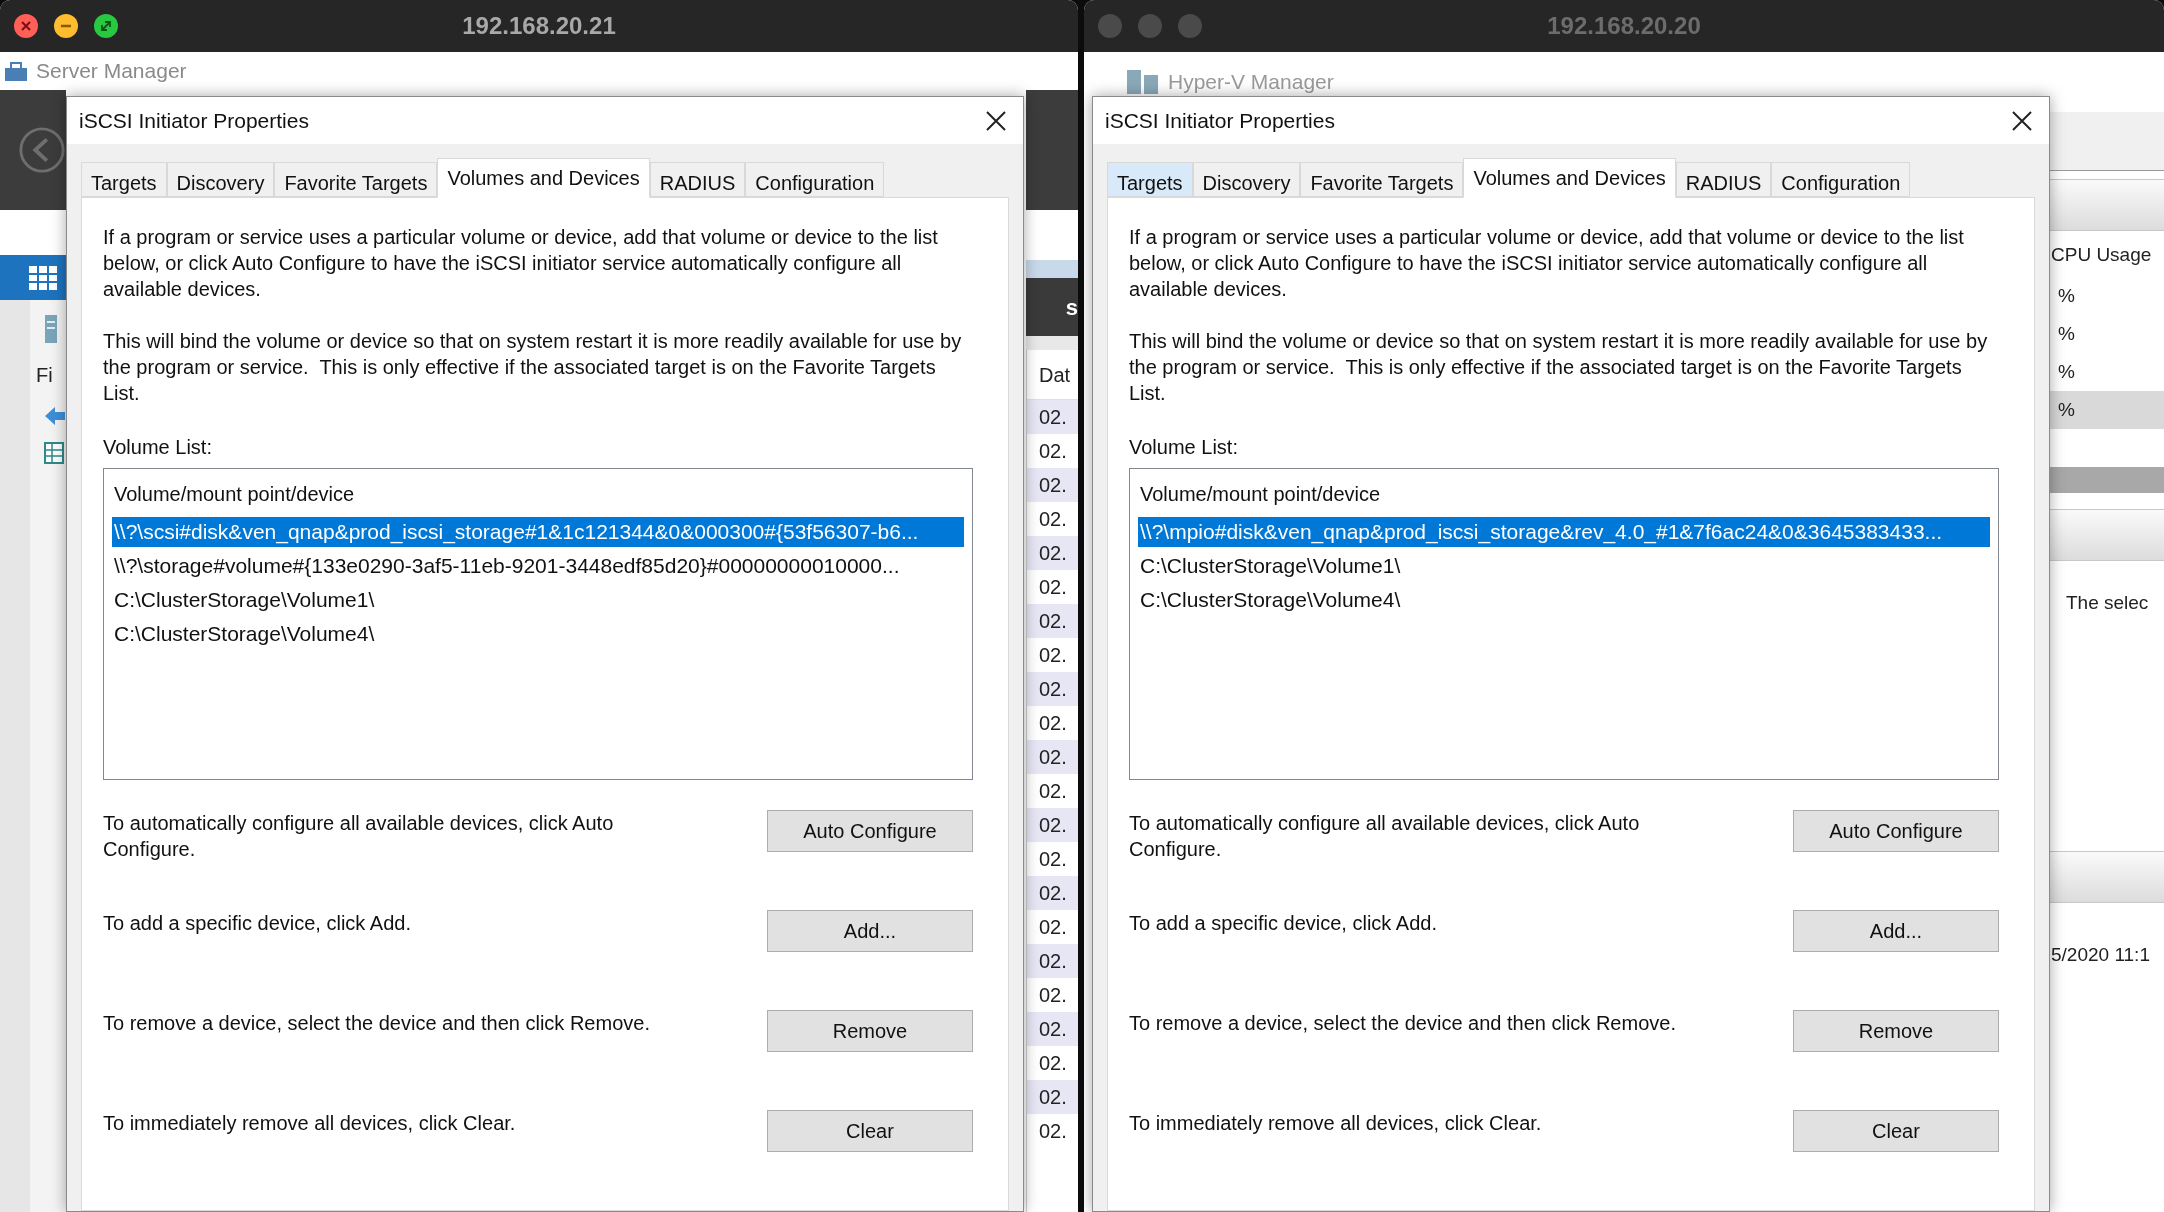  What do you see at coordinates (1624, 26) in the screenshot?
I see `window-title: 192.168.20.20` at bounding box center [1624, 26].